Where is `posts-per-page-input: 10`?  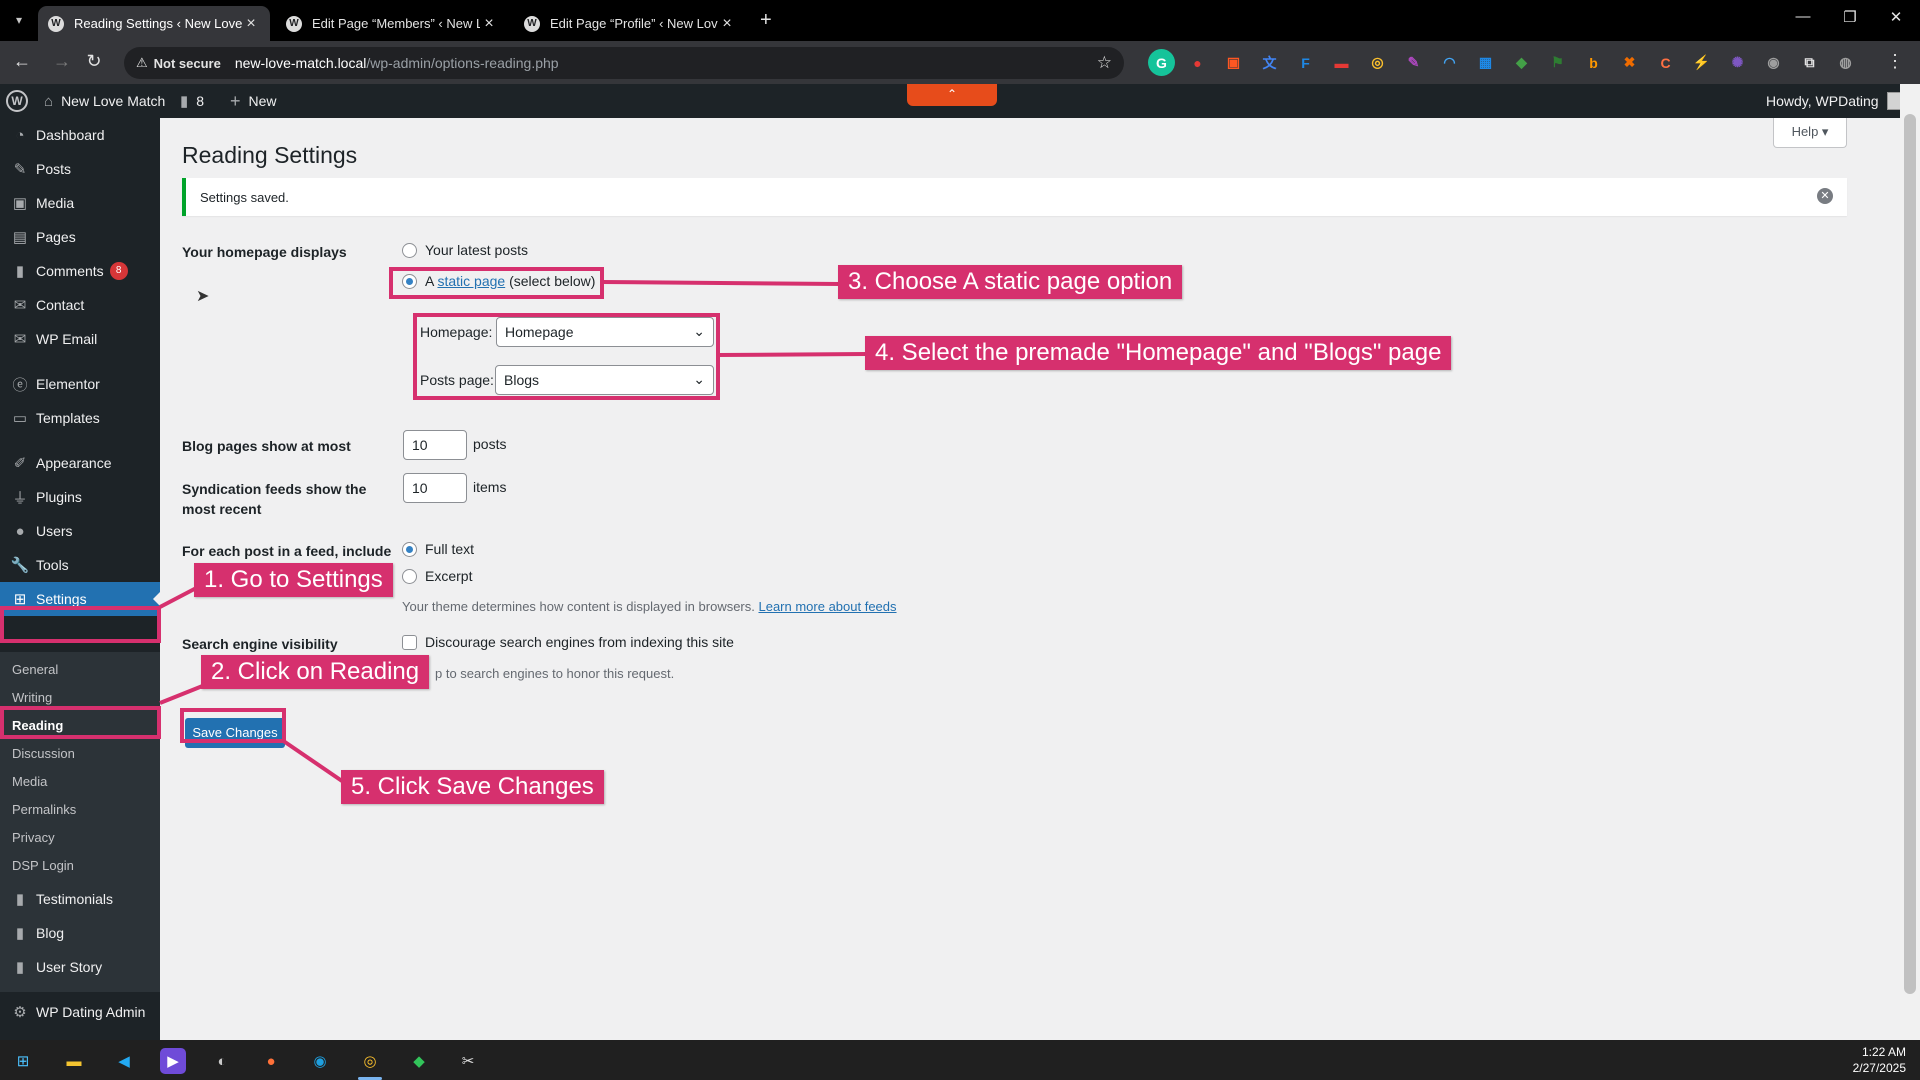
posts-per-page-input: 10 is located at coordinates (435, 445).